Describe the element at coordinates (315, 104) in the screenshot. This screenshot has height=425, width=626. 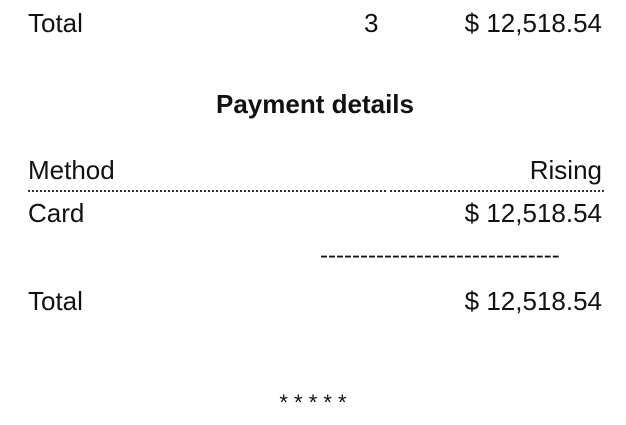
I see `payment-details-title: Payment details` at that location.